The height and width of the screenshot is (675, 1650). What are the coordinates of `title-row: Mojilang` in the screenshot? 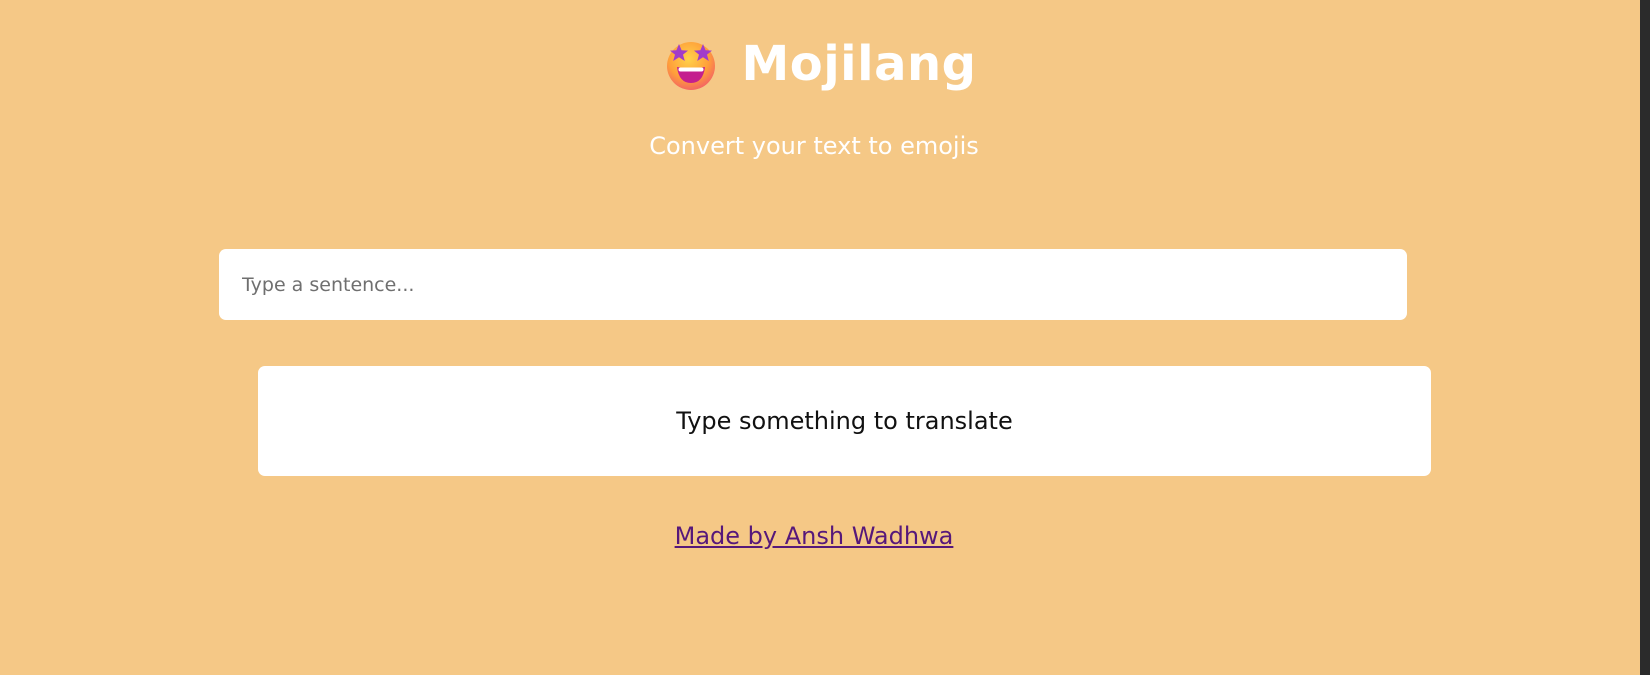 It's located at (819, 64).